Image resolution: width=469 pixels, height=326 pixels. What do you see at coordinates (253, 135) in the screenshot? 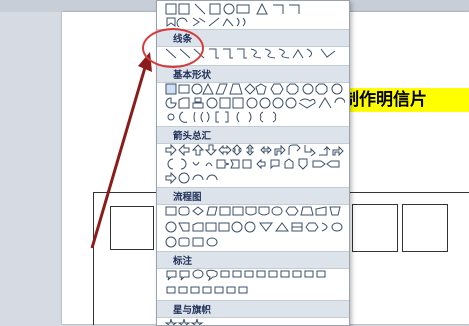
I see `section-header-block-arrows: 箭头总汇` at bounding box center [253, 135].